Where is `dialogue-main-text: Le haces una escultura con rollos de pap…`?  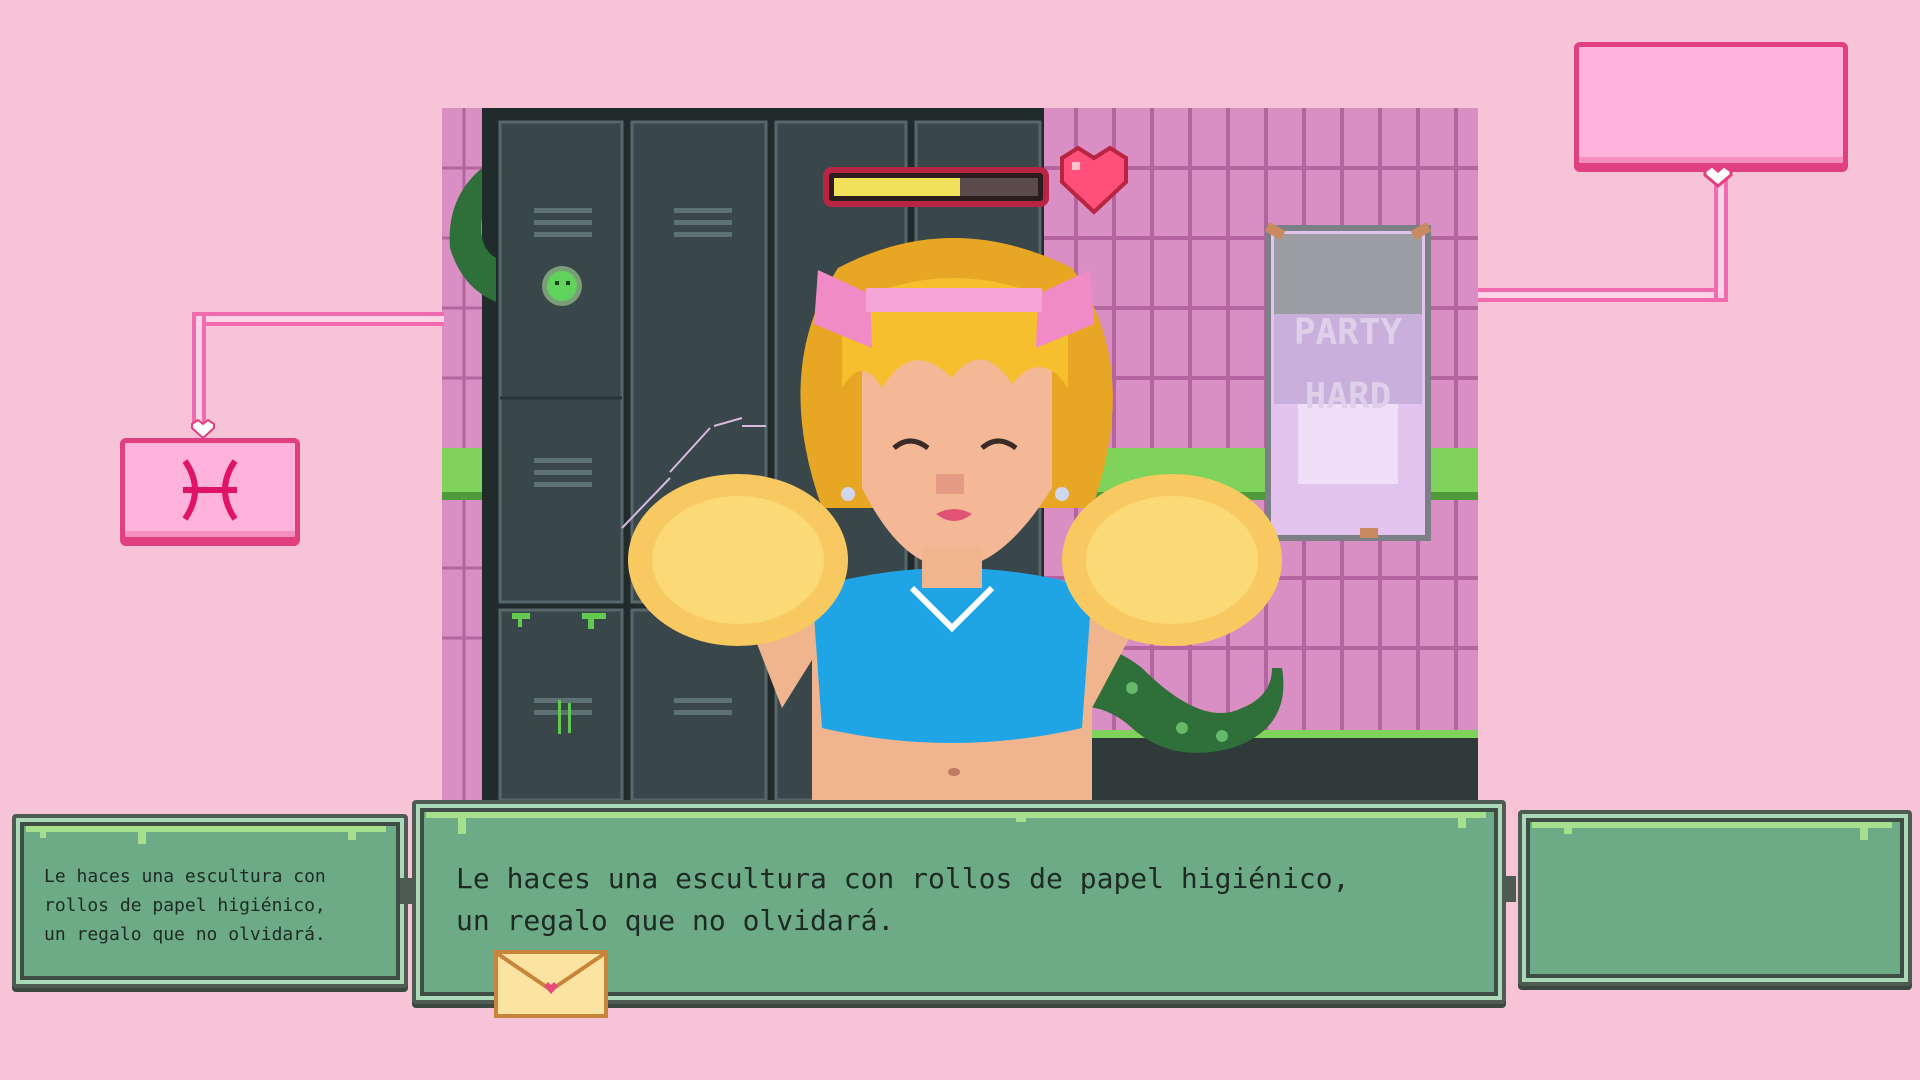
dialogue-main-text: Le haces una escultura con rollos de pap… is located at coordinates (903, 899).